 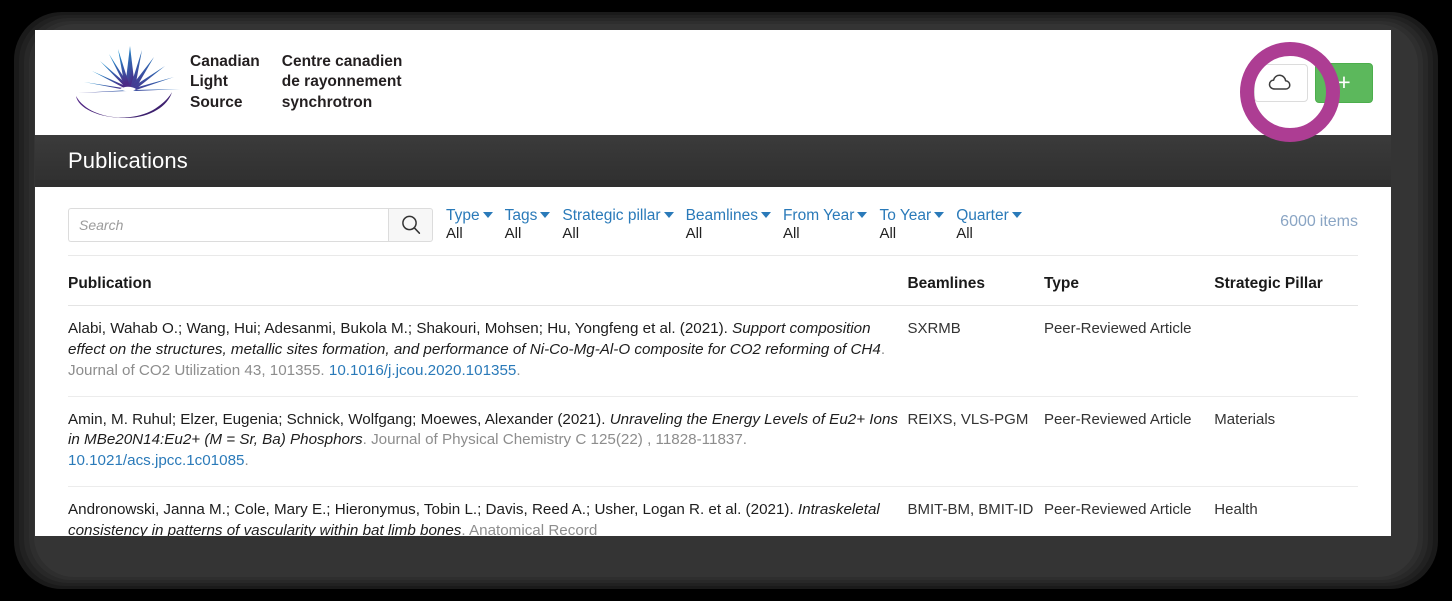 I want to click on filter-type: Type All, so click(x=469, y=225).